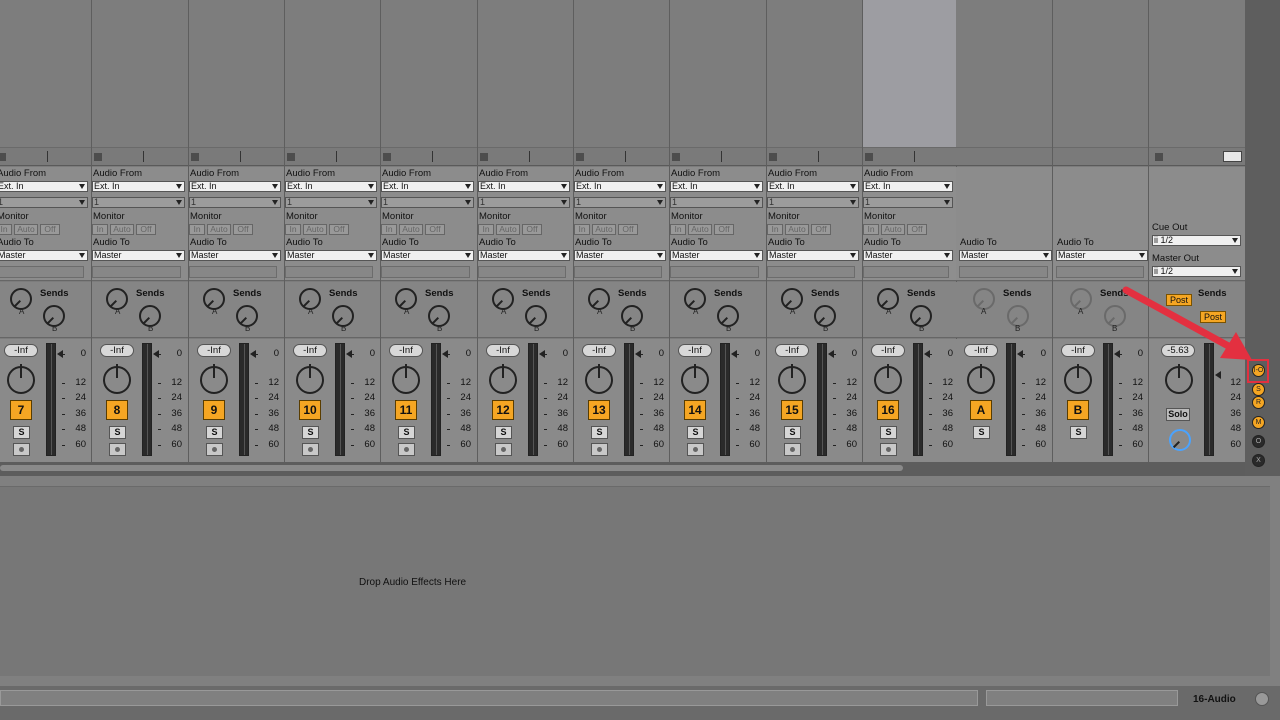 This screenshot has width=1280, height=720. What do you see at coordinates (503, 410) in the screenshot?
I see `track-activator-button: 12` at bounding box center [503, 410].